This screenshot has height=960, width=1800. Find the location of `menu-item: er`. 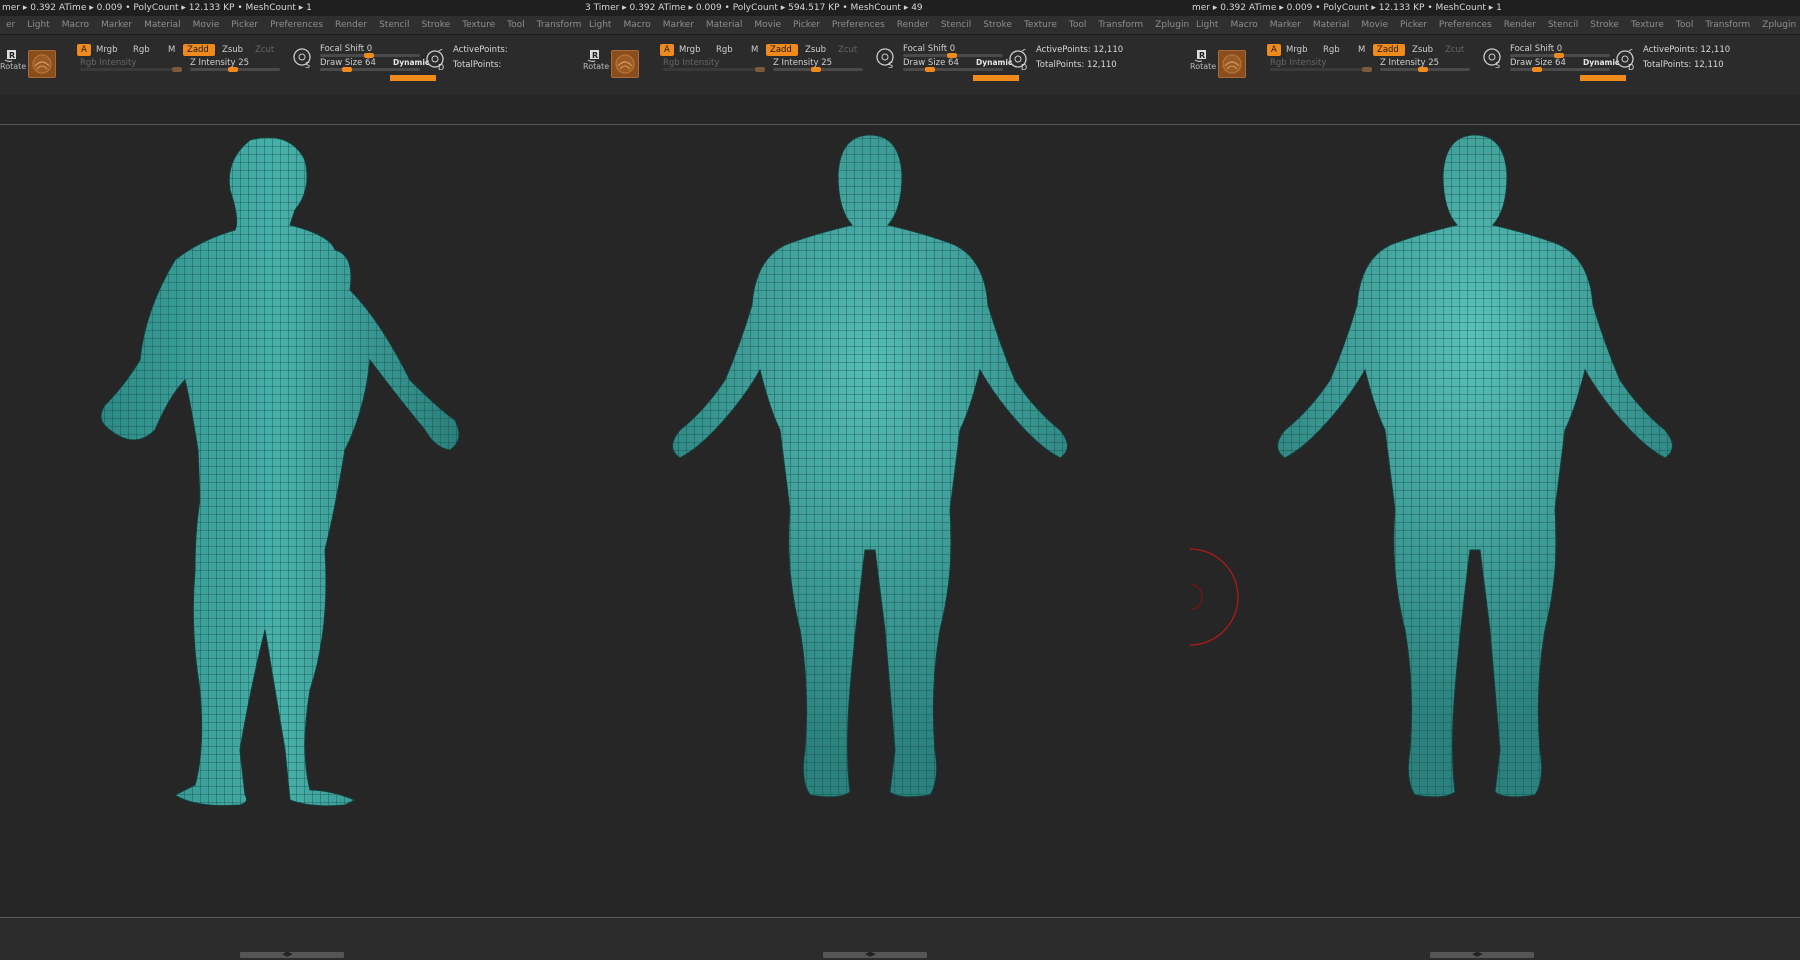

menu-item: er is located at coordinates (10, 25).